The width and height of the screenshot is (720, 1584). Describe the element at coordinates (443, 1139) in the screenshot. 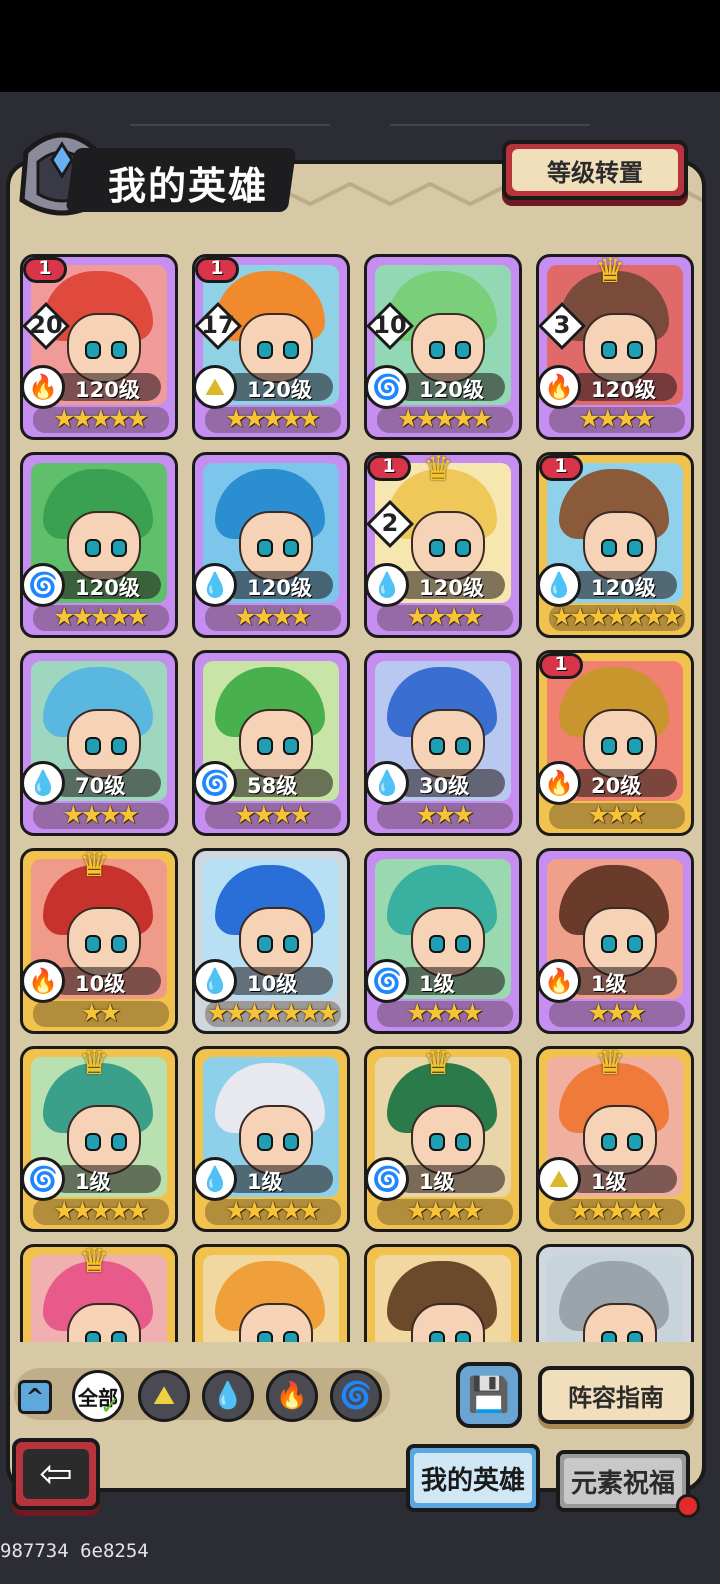

I see `hero-card: ♛ 1级 🌀 ★★★★` at that location.